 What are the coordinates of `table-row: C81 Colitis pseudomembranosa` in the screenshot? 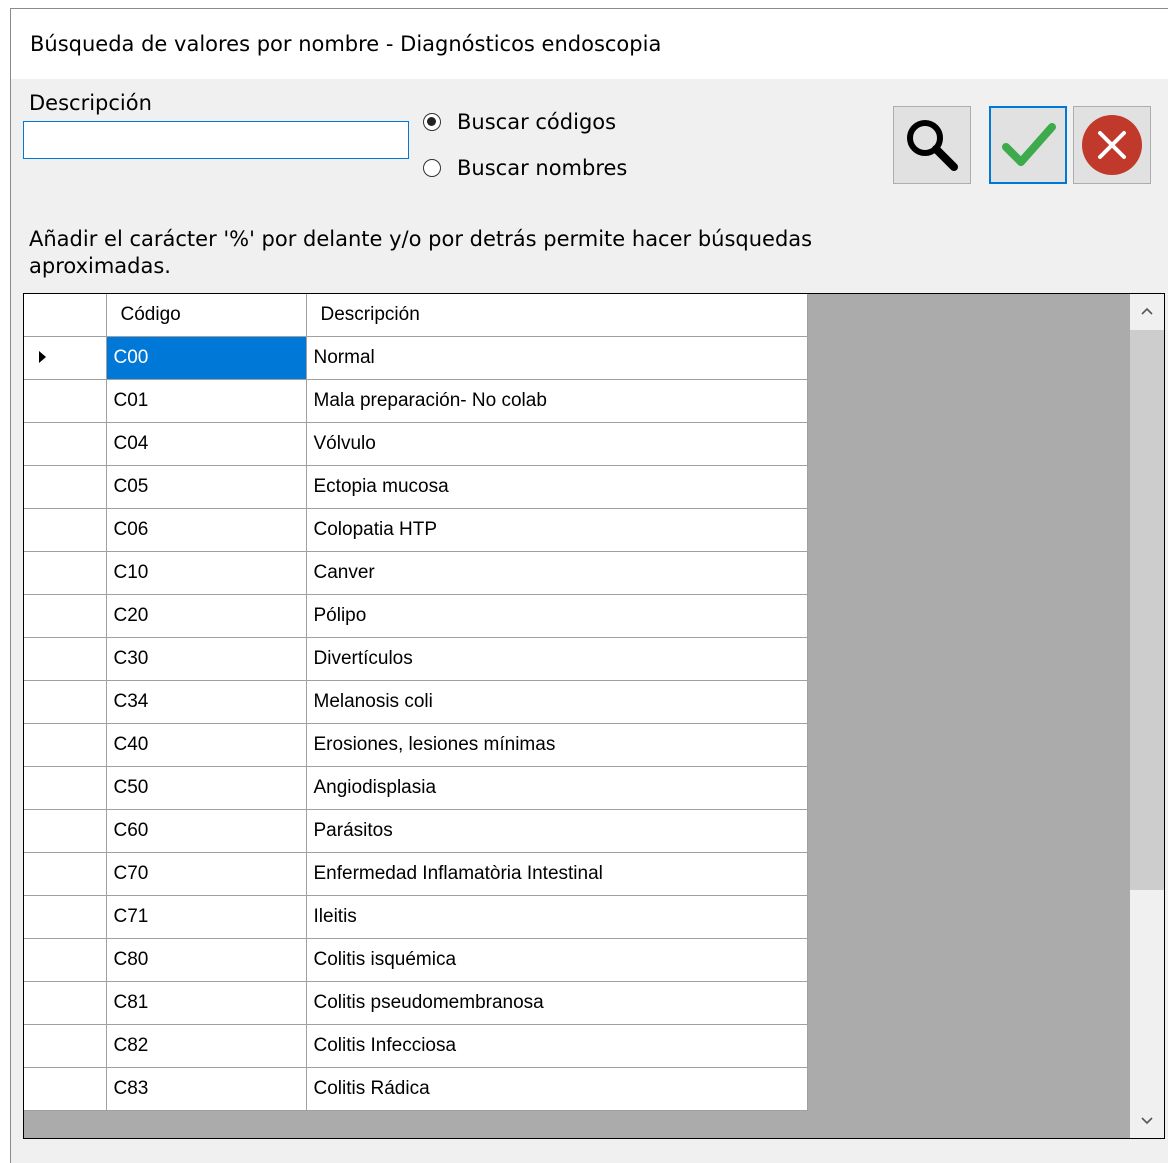 It's located at (416, 1003).